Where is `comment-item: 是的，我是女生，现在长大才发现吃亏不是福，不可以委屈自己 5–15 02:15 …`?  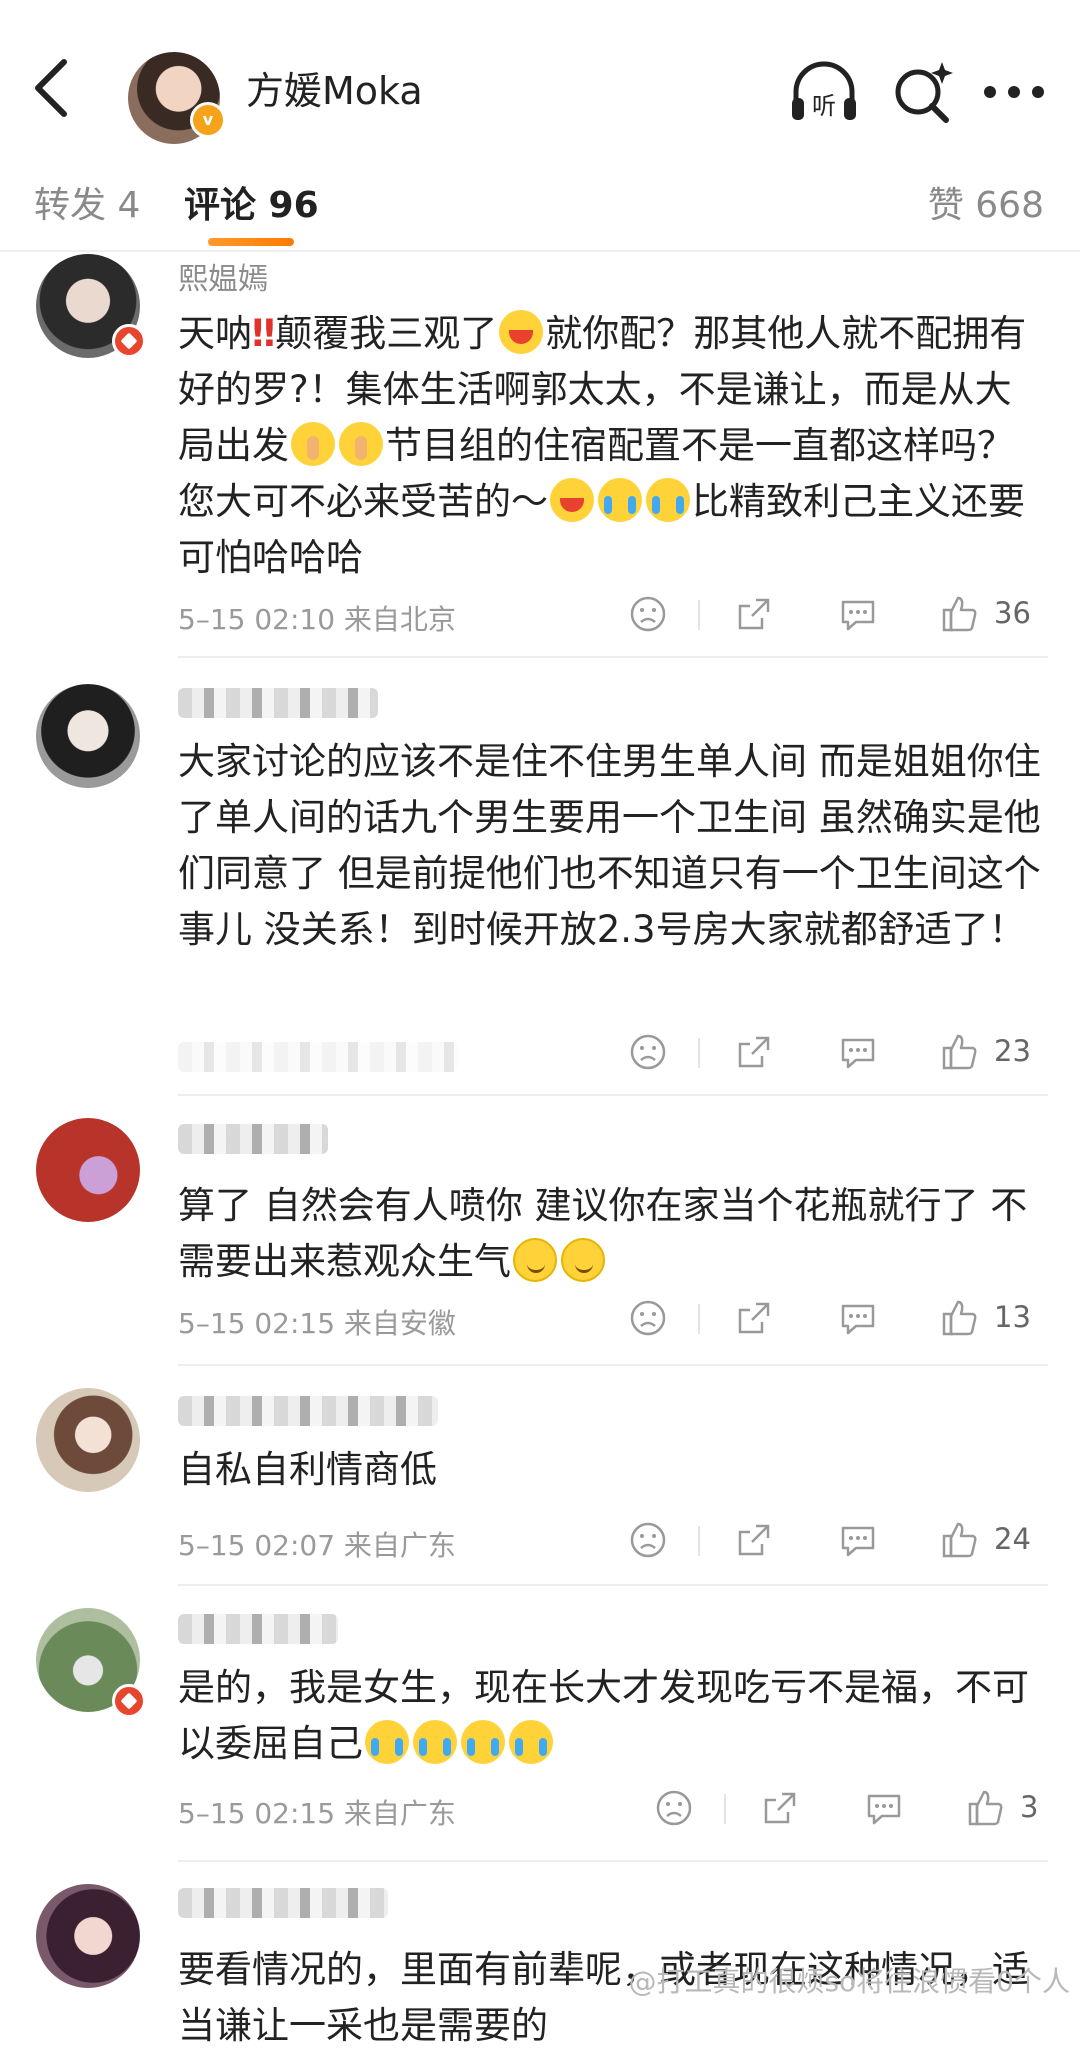 comment-item: 是的，我是女生，现在长大才发现吃亏不是福，不可以委屈自己 5–15 02:15 … is located at coordinates (540, 1731).